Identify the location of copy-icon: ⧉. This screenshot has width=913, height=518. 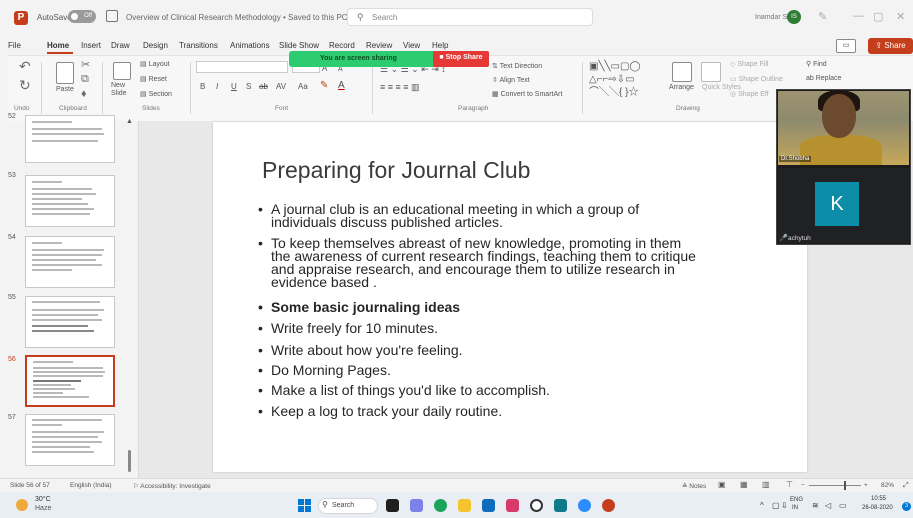
(85, 79).